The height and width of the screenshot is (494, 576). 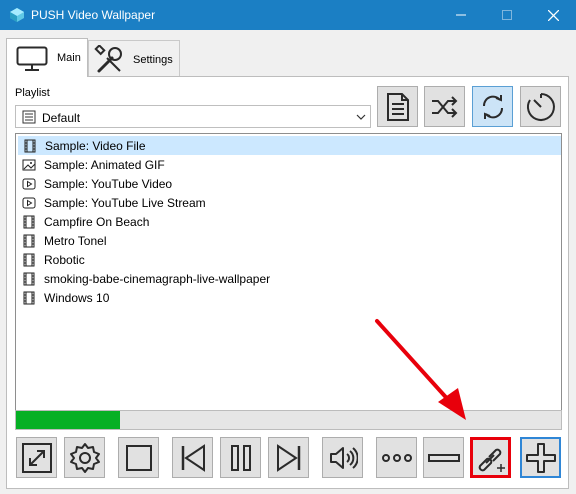 I want to click on remove-button, so click(x=443, y=457).